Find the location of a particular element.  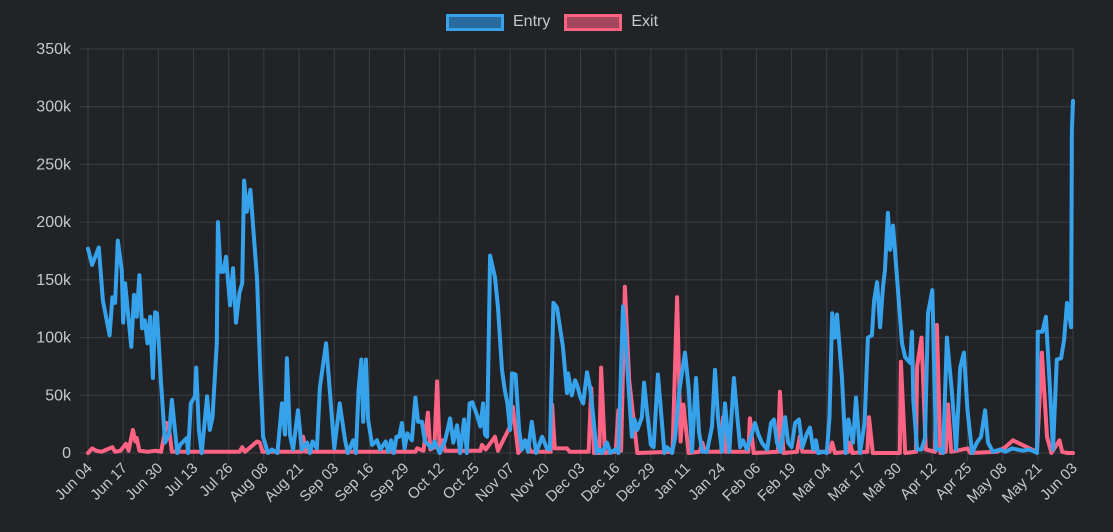

x-tick-label: Sep 29 is located at coordinates (390, 483).